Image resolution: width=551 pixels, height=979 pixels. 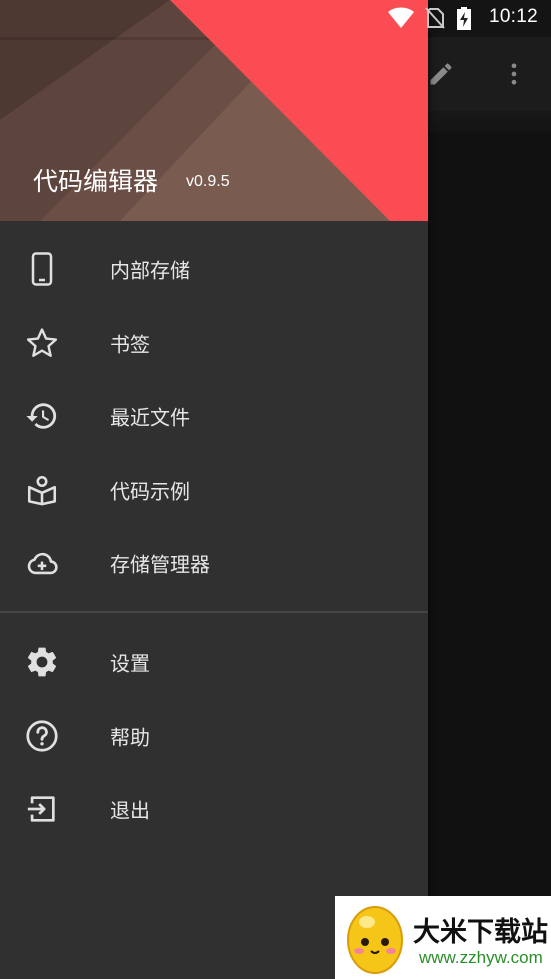 I want to click on egg-mascot-icon, so click(x=375, y=940).